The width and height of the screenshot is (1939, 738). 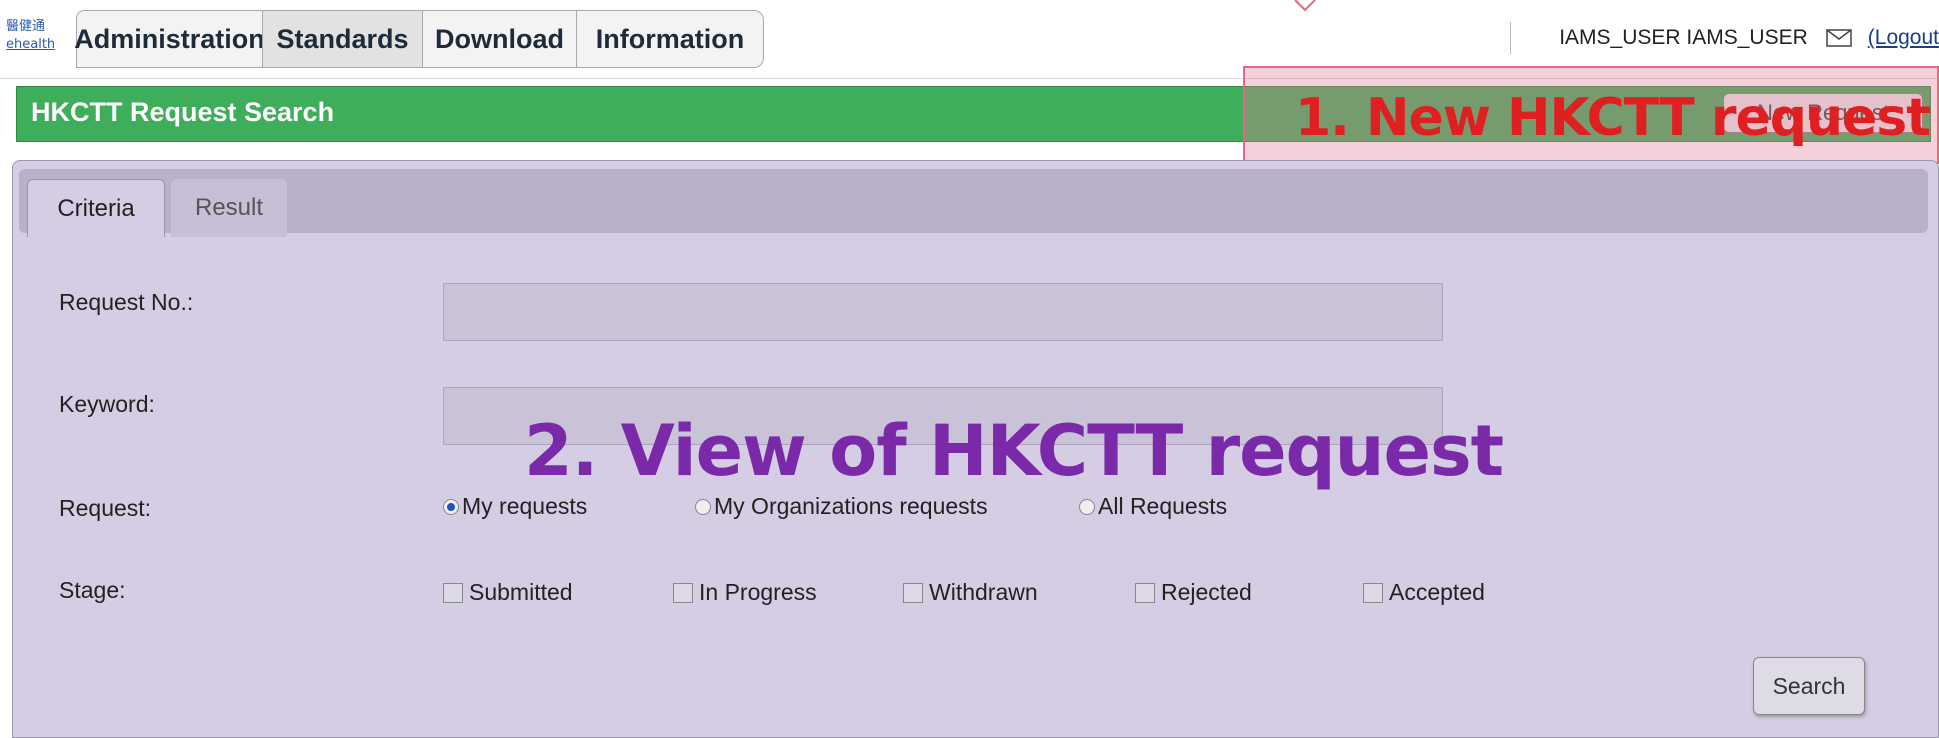 What do you see at coordinates (169, 39) in the screenshot?
I see `tab-administration: Administration` at bounding box center [169, 39].